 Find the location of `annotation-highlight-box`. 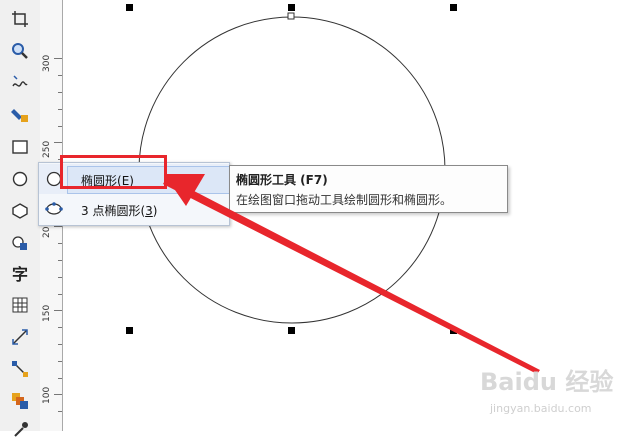

annotation-highlight-box is located at coordinates (113, 172).